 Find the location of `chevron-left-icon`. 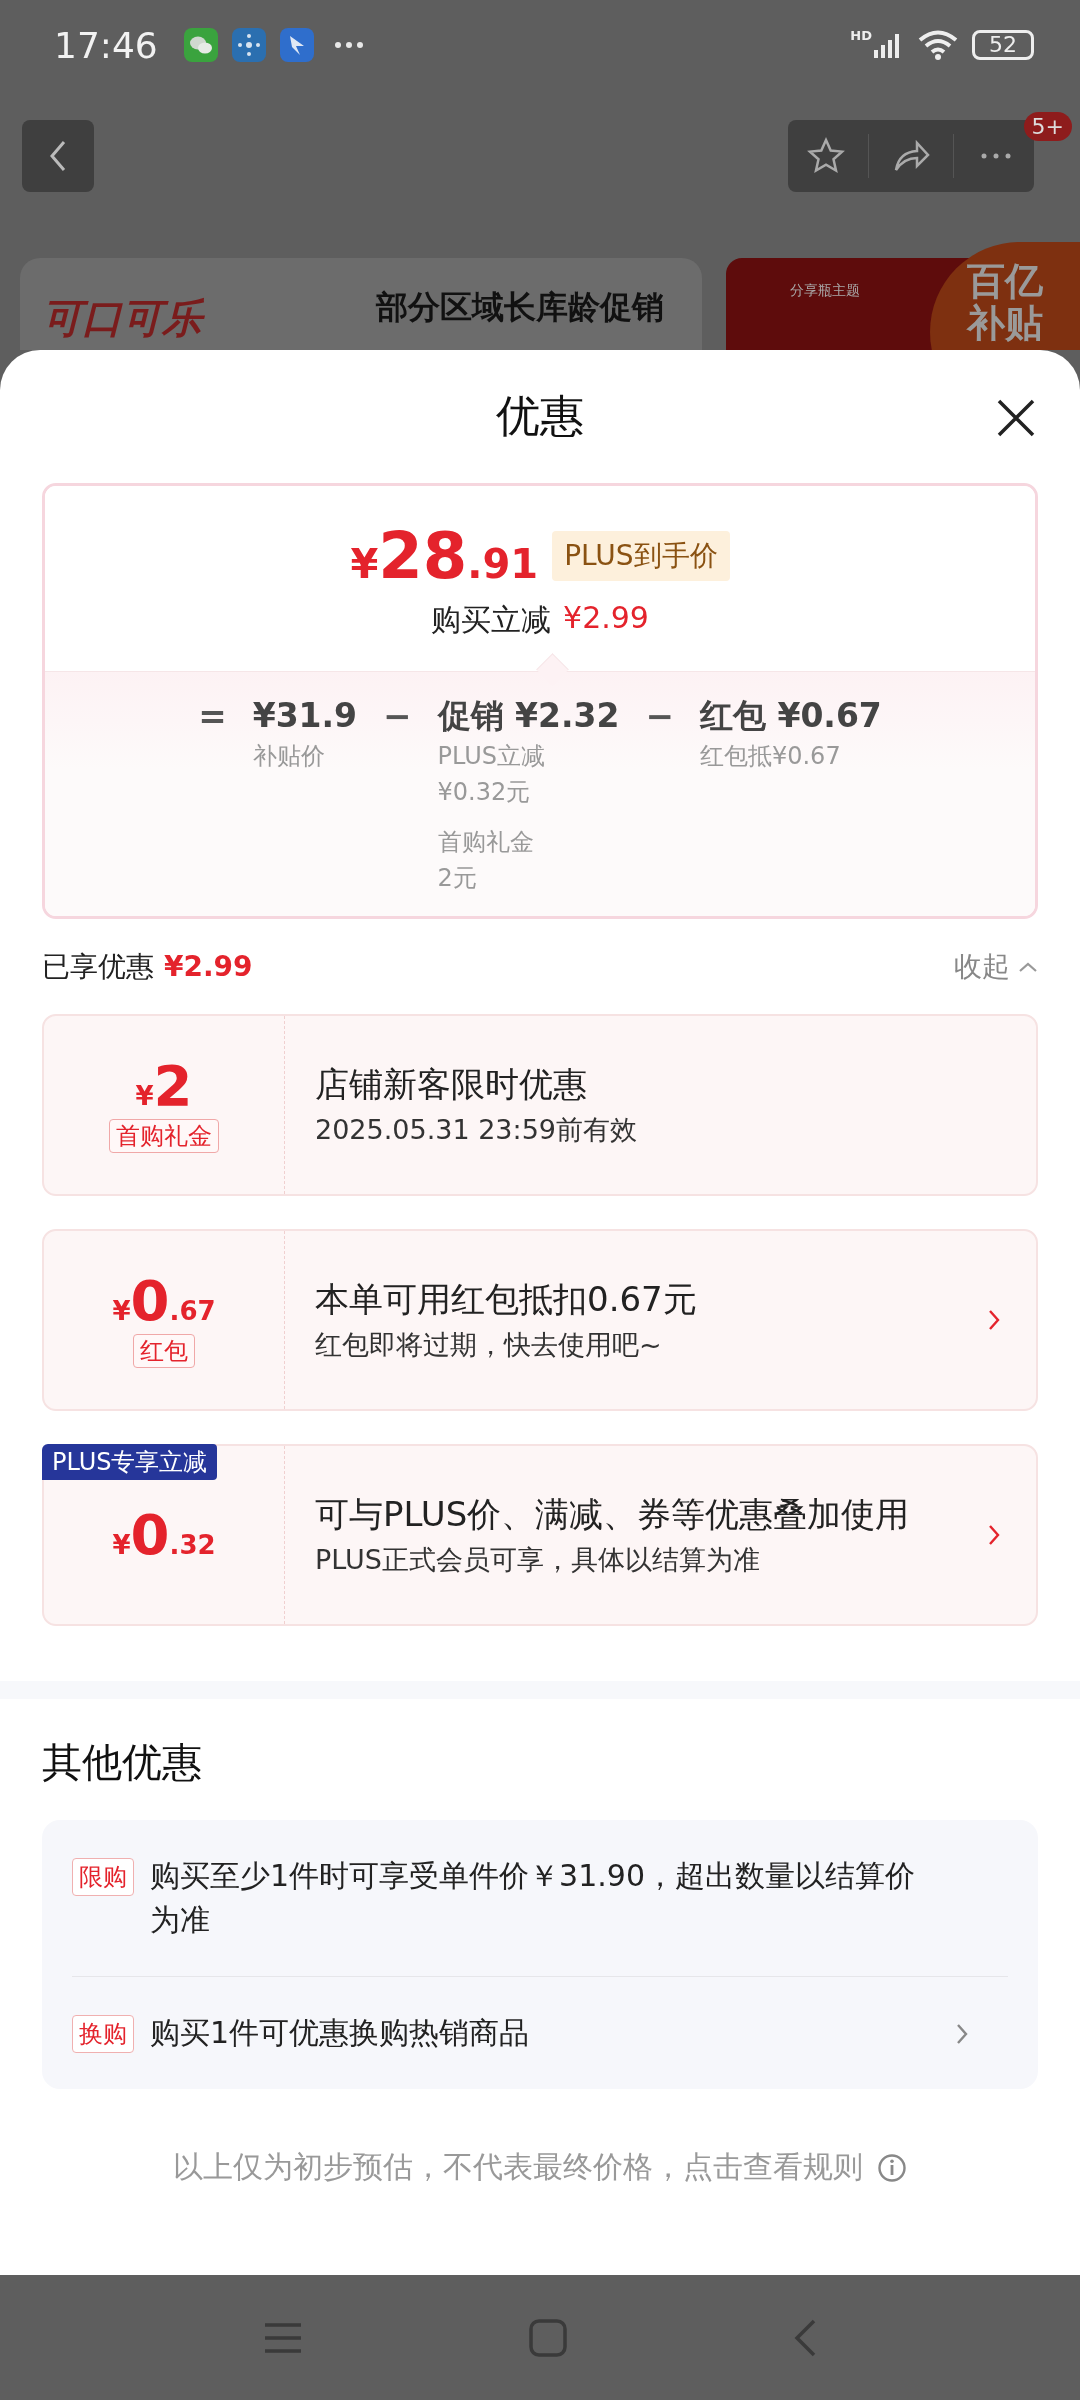

chevron-left-icon is located at coordinates (58, 156).